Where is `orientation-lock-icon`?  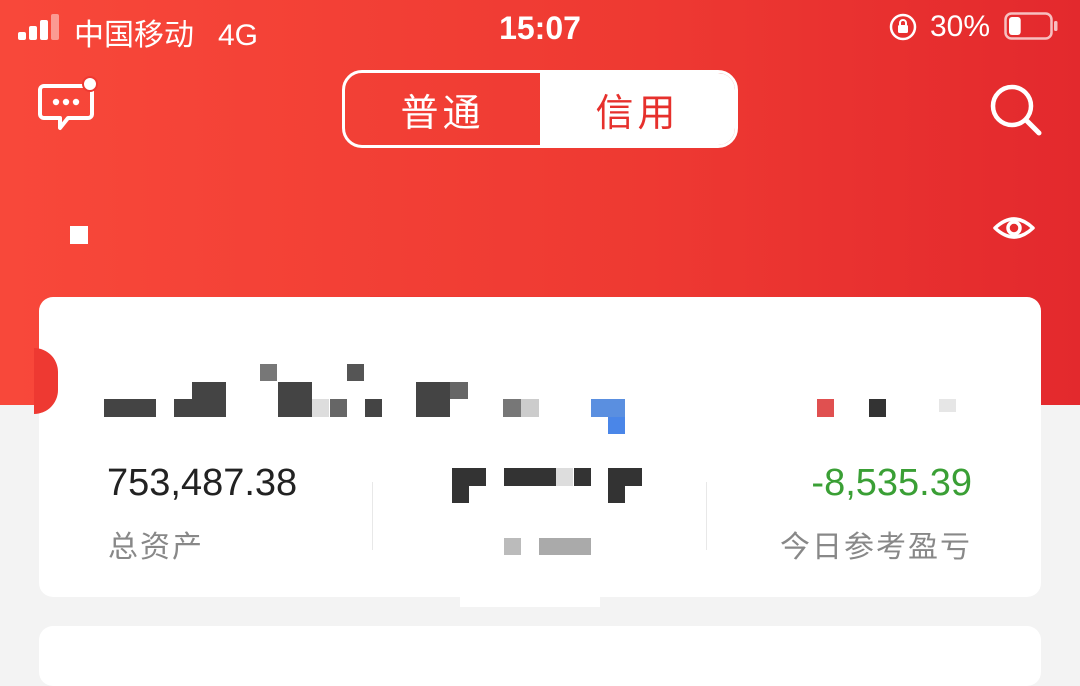 orientation-lock-icon is located at coordinates (903, 27).